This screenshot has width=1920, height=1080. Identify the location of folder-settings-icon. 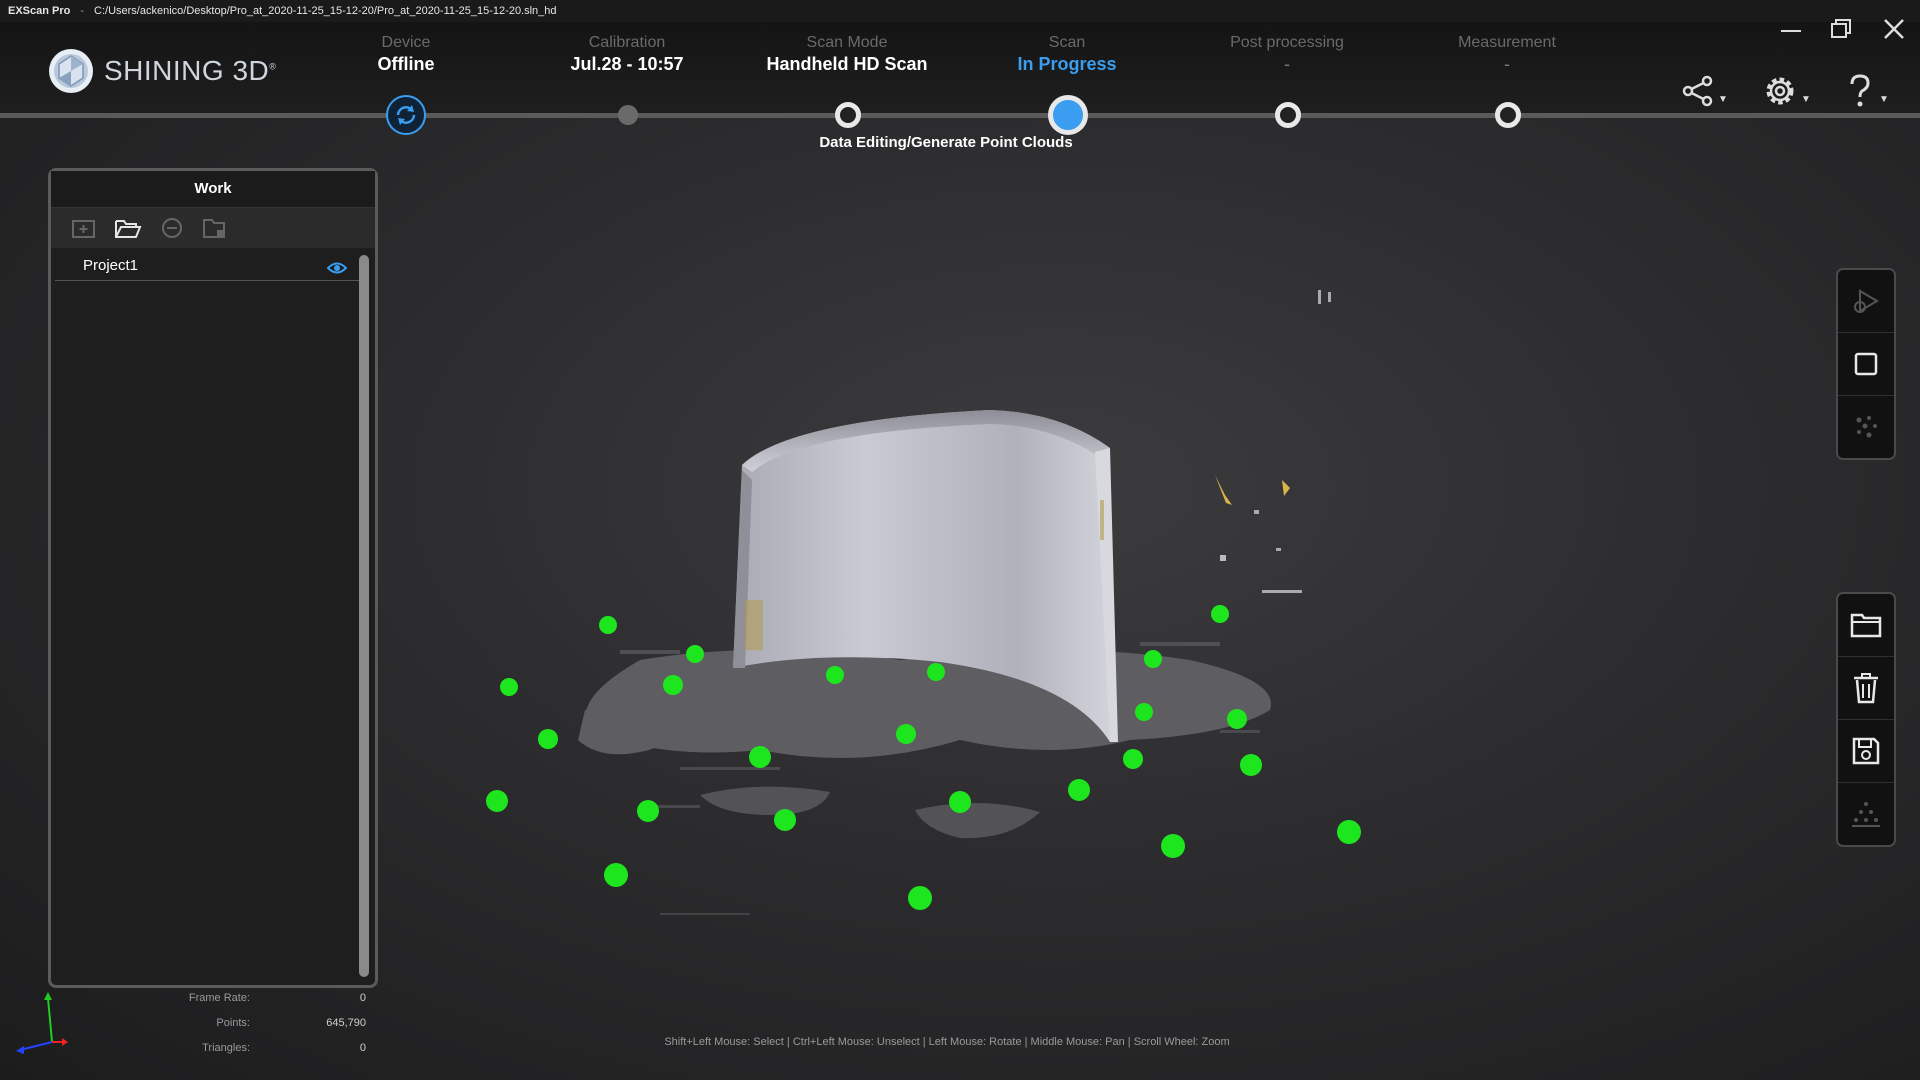
(214, 228).